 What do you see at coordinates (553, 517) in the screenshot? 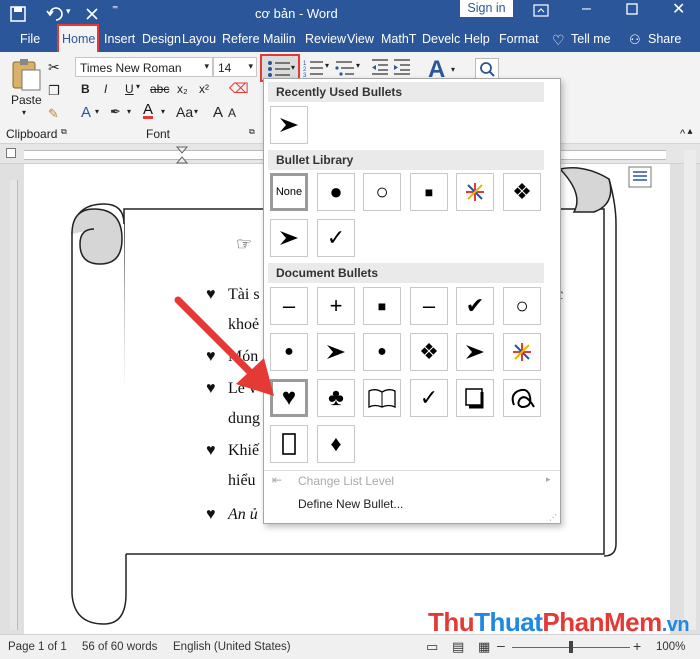
I see `resize-grip-icon: ⋰` at bounding box center [553, 517].